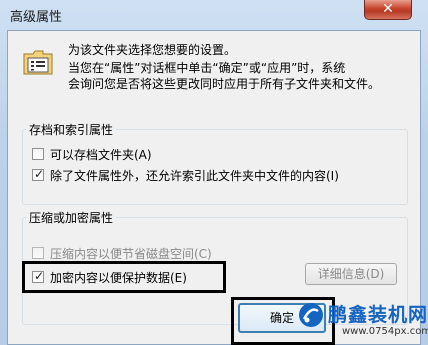 The image size is (428, 345). What do you see at coordinates (38, 62) in the screenshot?
I see `folder-properties-icon` at bounding box center [38, 62].